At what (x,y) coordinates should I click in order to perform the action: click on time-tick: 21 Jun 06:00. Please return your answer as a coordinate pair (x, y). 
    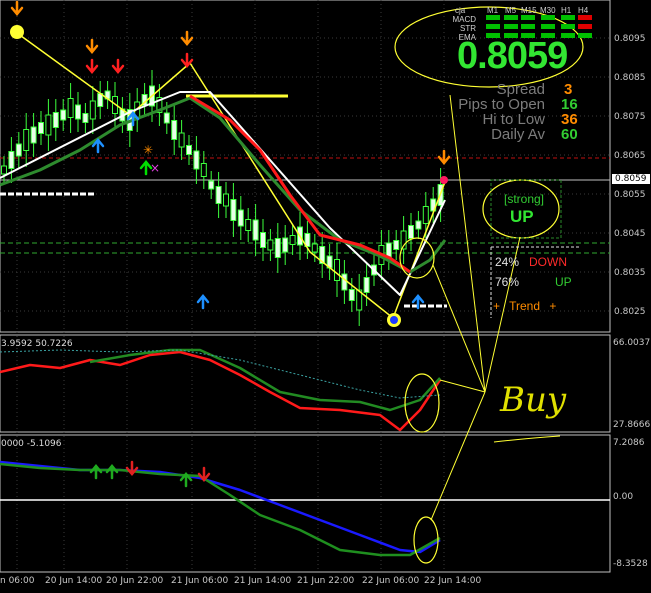
    Looking at the image, I should click on (200, 581).